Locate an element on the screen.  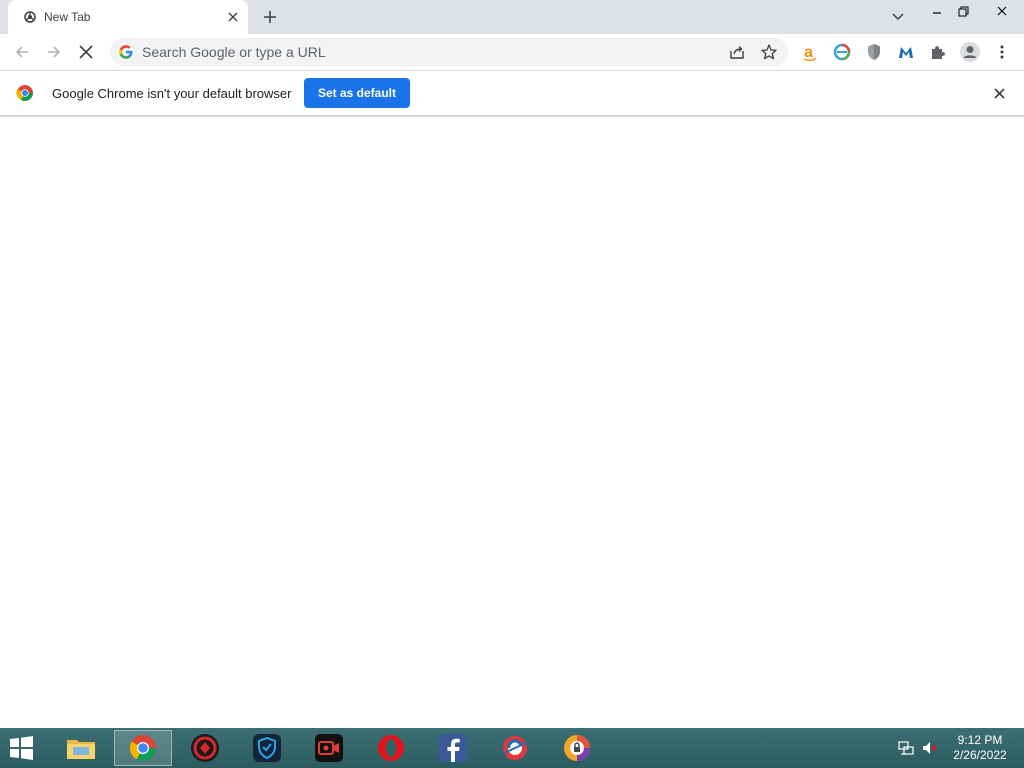
plus-icon is located at coordinates (270, 17).